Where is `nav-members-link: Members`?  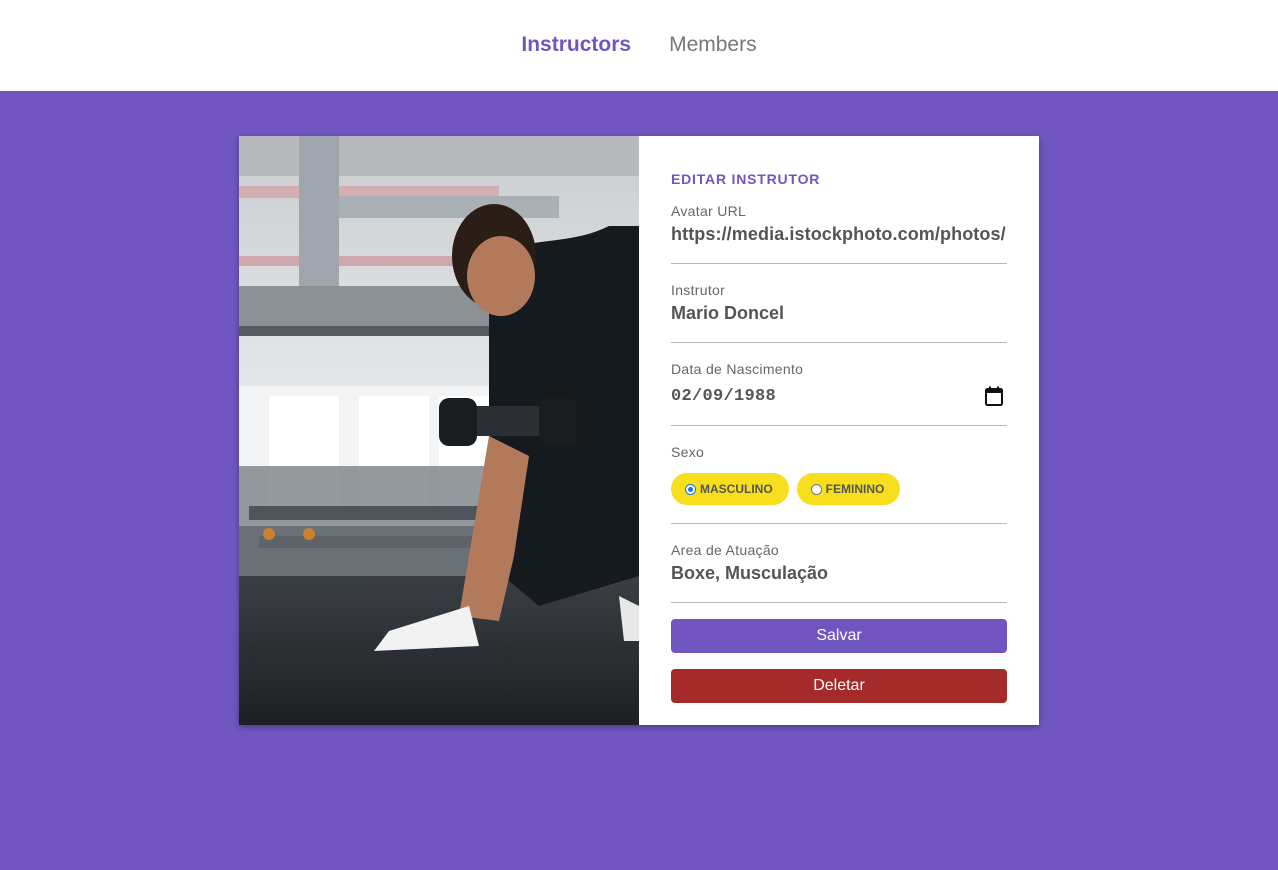
nav-members-link: Members is located at coordinates (713, 46).